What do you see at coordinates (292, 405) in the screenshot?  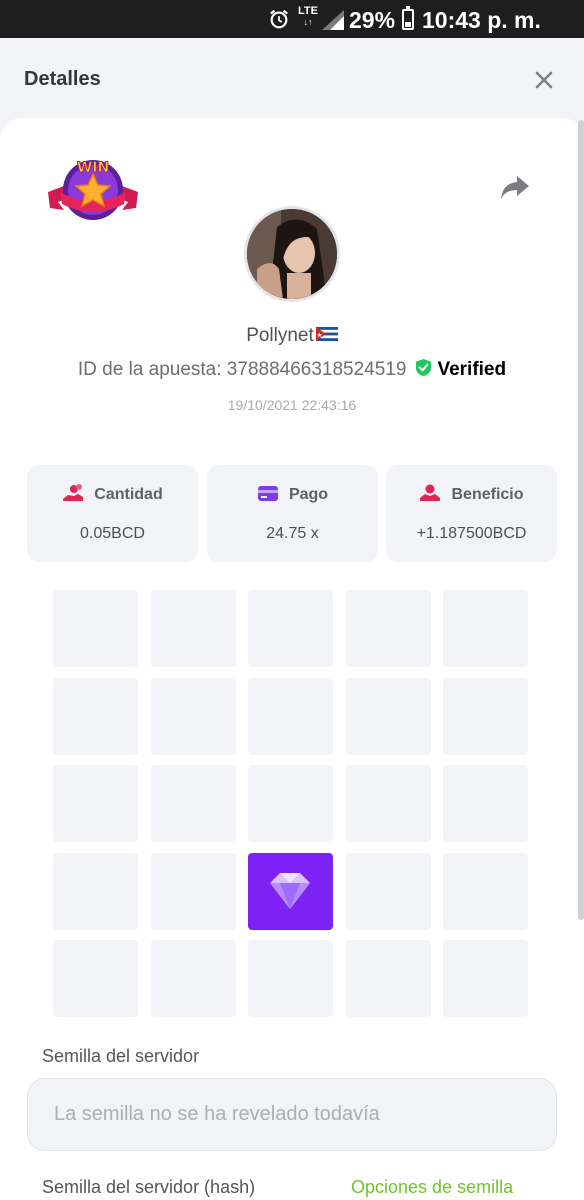 I see `bet-datetime: 19/10/2021 22:43:16` at bounding box center [292, 405].